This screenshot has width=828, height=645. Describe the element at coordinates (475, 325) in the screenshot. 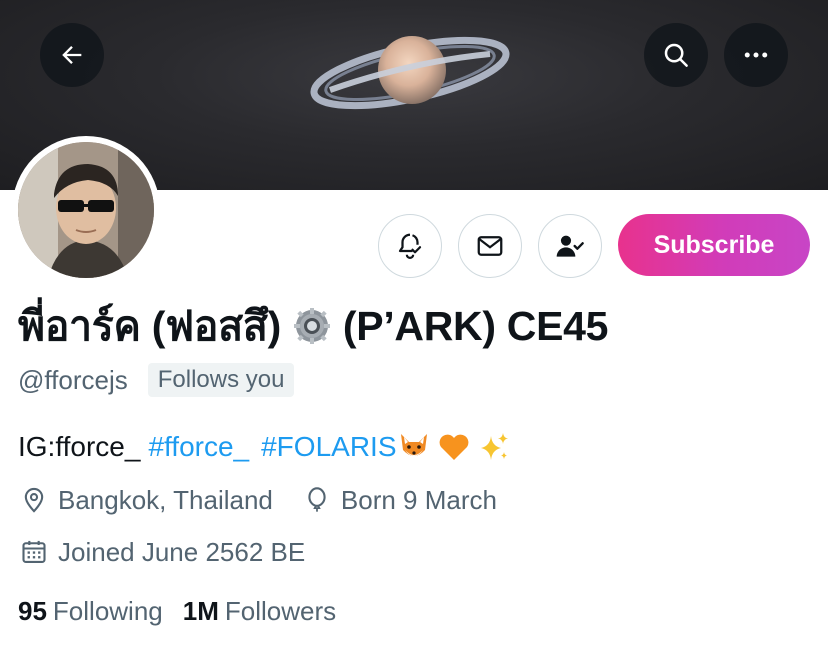

I see `display-name-latin: (P’ARK) CE45` at that location.